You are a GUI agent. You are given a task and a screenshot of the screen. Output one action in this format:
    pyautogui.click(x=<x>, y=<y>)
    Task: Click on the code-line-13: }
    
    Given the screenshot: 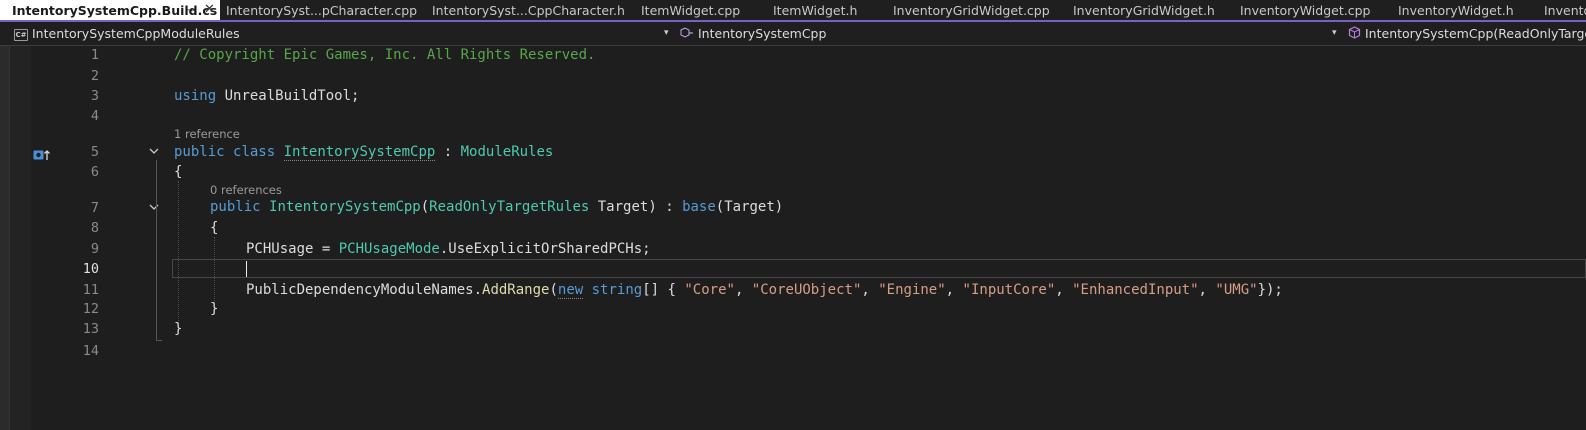 What is the action you would take?
    pyautogui.click(x=178, y=329)
    